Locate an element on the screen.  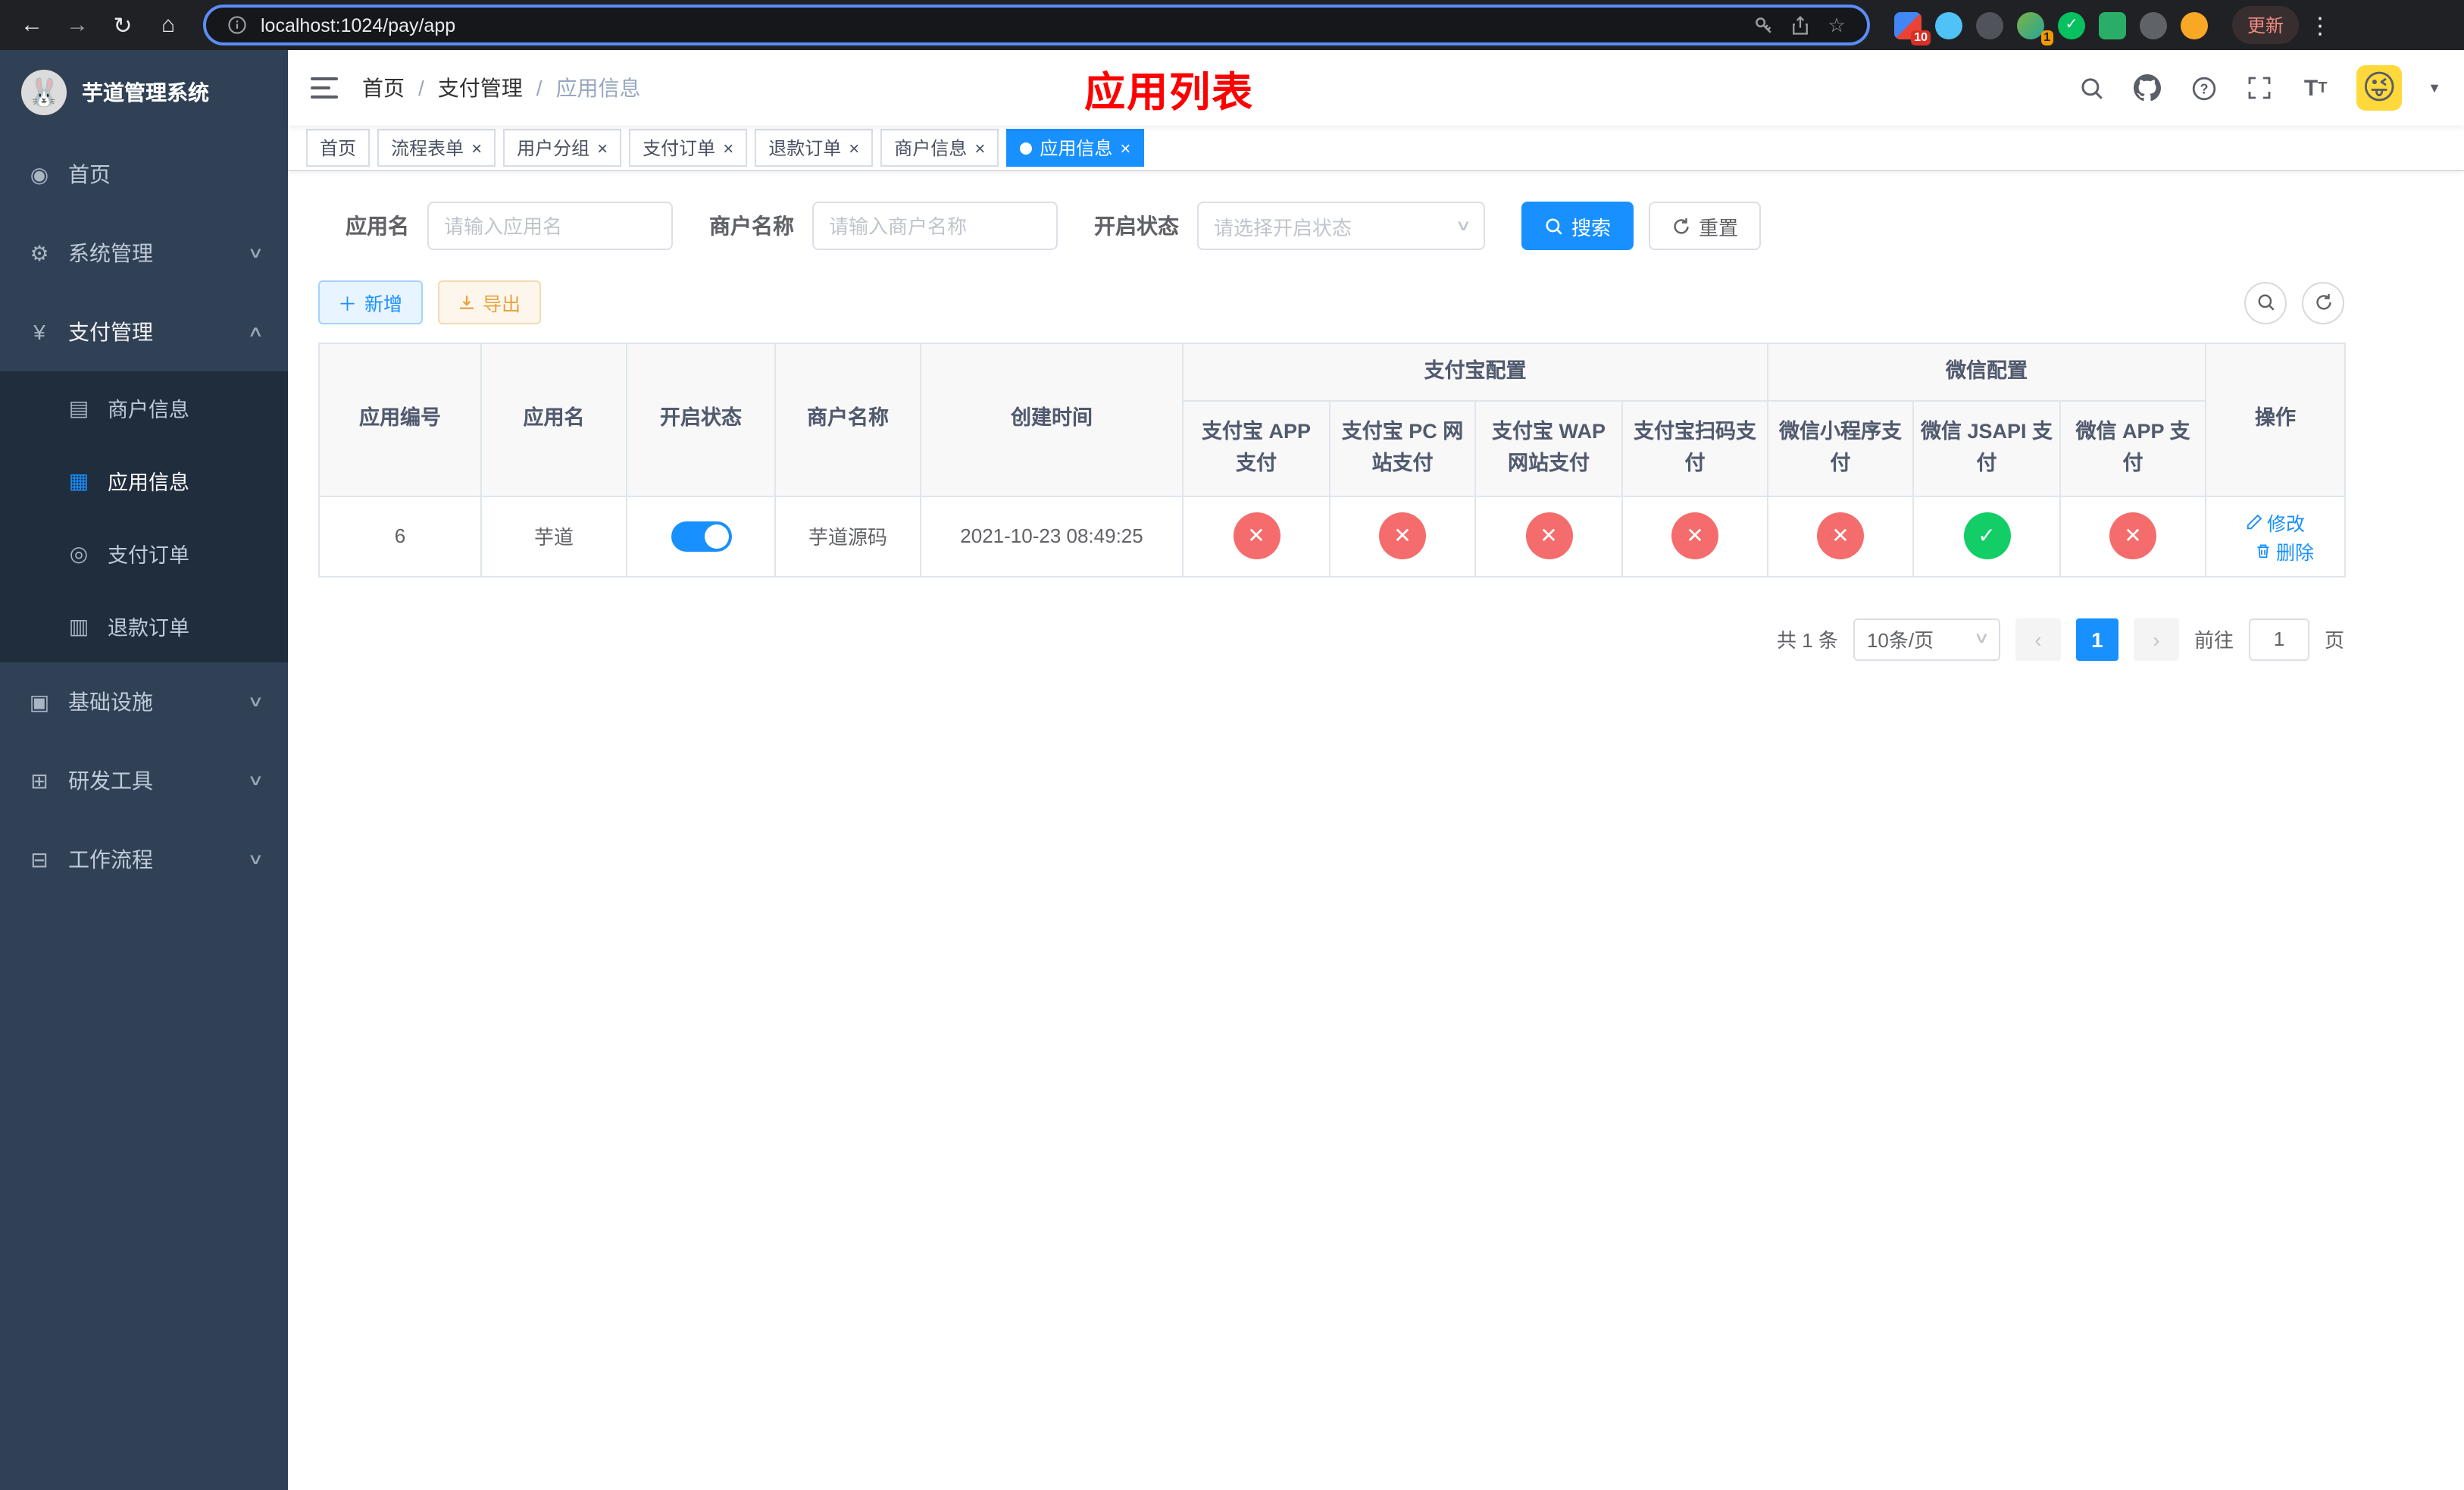
sidebar-item-label: 支付管理 is located at coordinates (110, 332).